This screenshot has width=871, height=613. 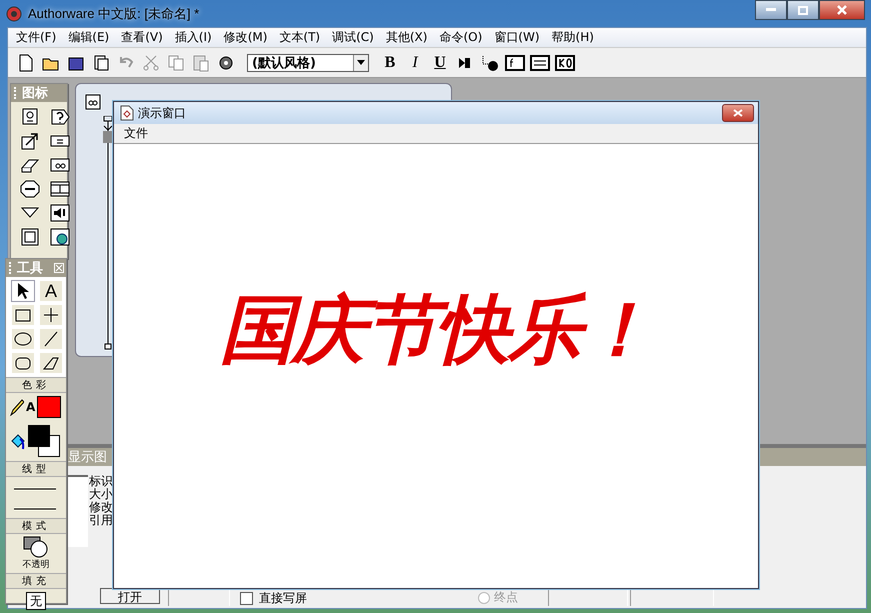 What do you see at coordinates (201, 62) in the screenshot?
I see `paste-icon` at bounding box center [201, 62].